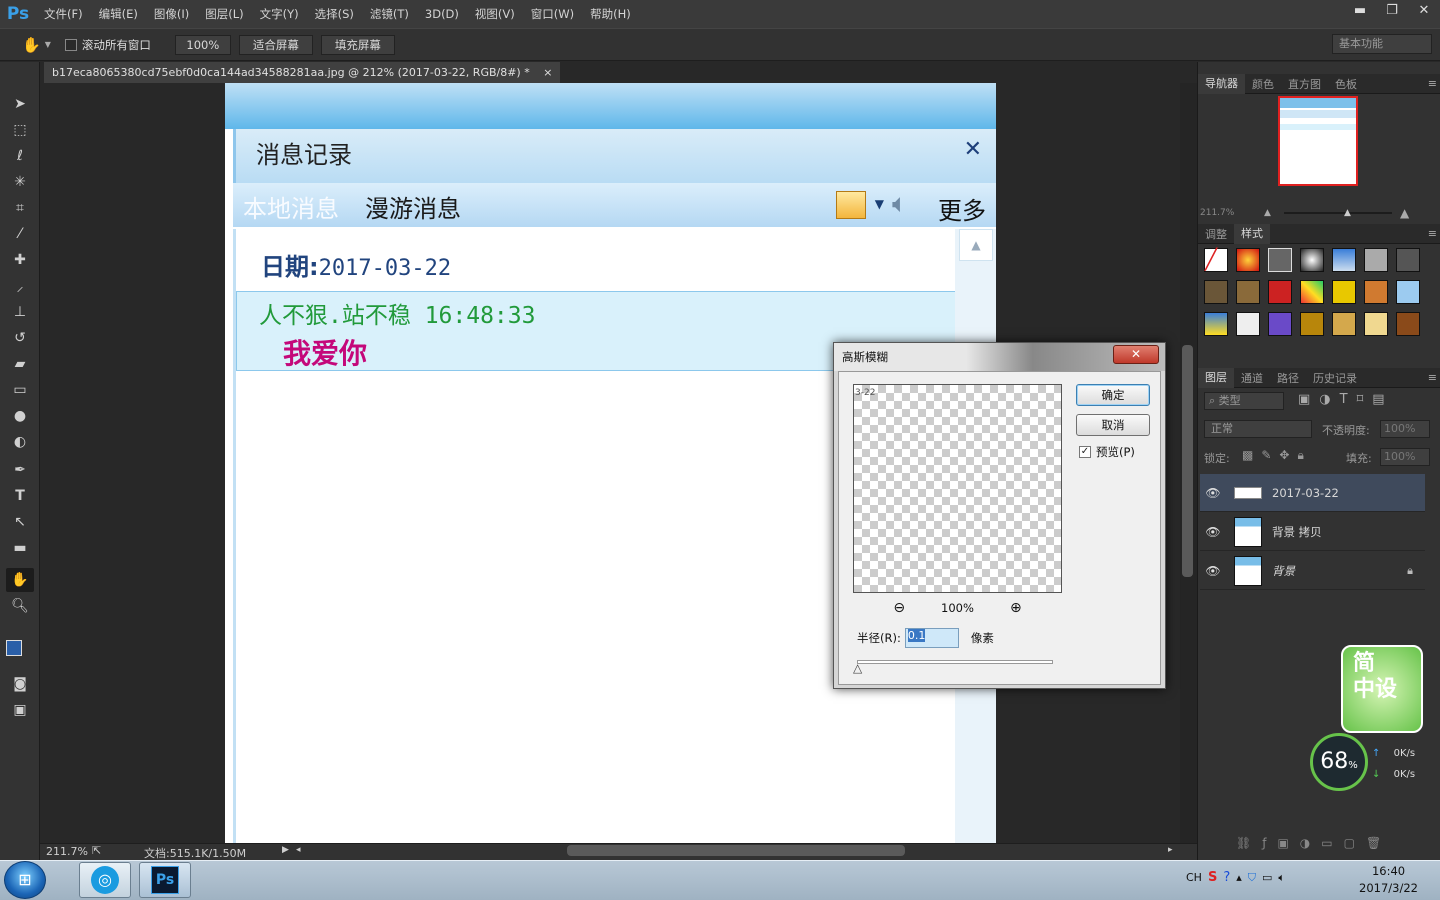 The width and height of the screenshot is (1440, 900). What do you see at coordinates (1405, 457) in the screenshot?
I see `fill-input: 100%` at bounding box center [1405, 457].